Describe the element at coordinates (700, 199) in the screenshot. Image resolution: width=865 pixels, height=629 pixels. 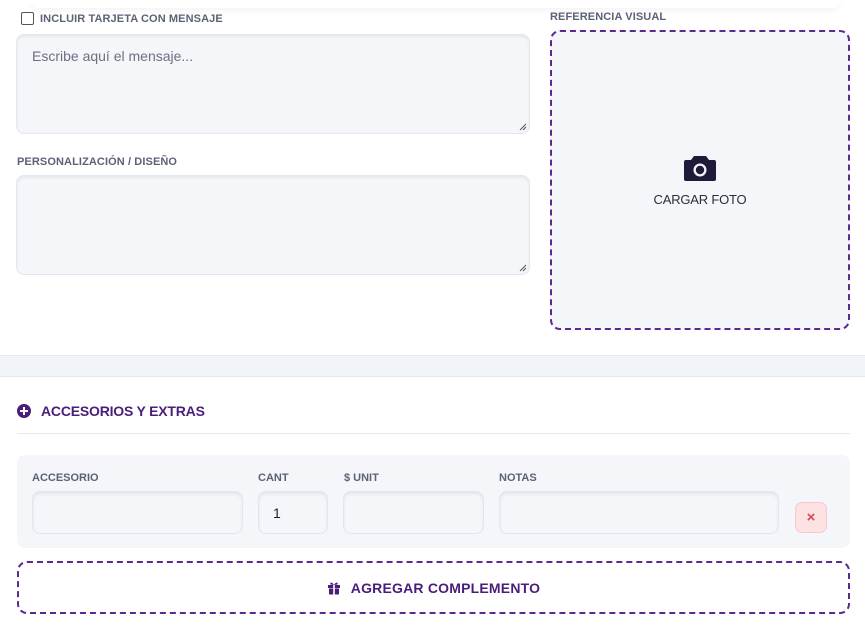
I see `upload-photo-label: CARGAR FOTO` at that location.